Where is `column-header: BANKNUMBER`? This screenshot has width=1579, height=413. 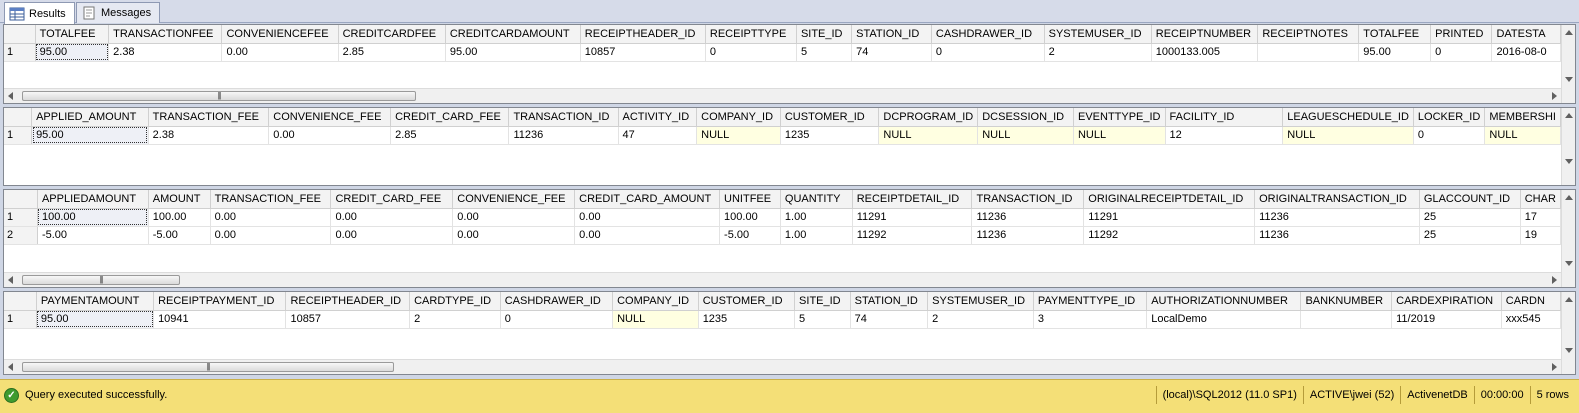
column-header: BANKNUMBER is located at coordinates (1346, 301).